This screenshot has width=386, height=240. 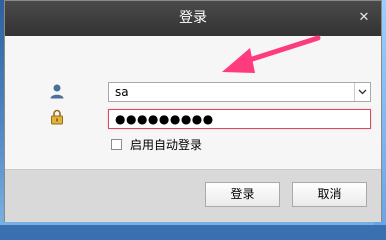 What do you see at coordinates (57, 117) in the screenshot?
I see `lock-icon` at bounding box center [57, 117].